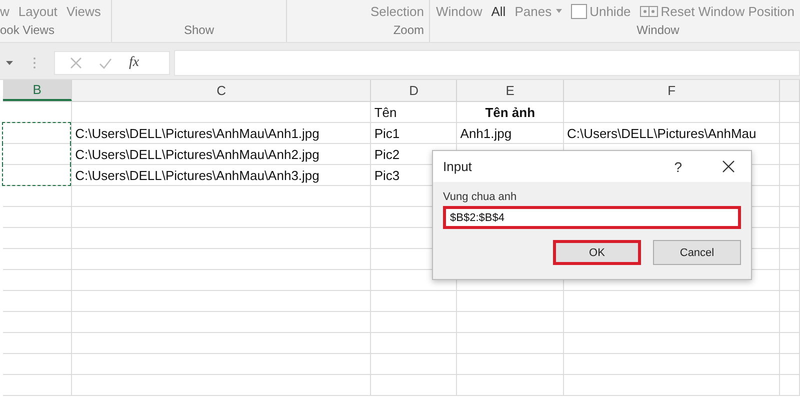  Describe the element at coordinates (487, 63) in the screenshot. I see `formula-input` at that location.